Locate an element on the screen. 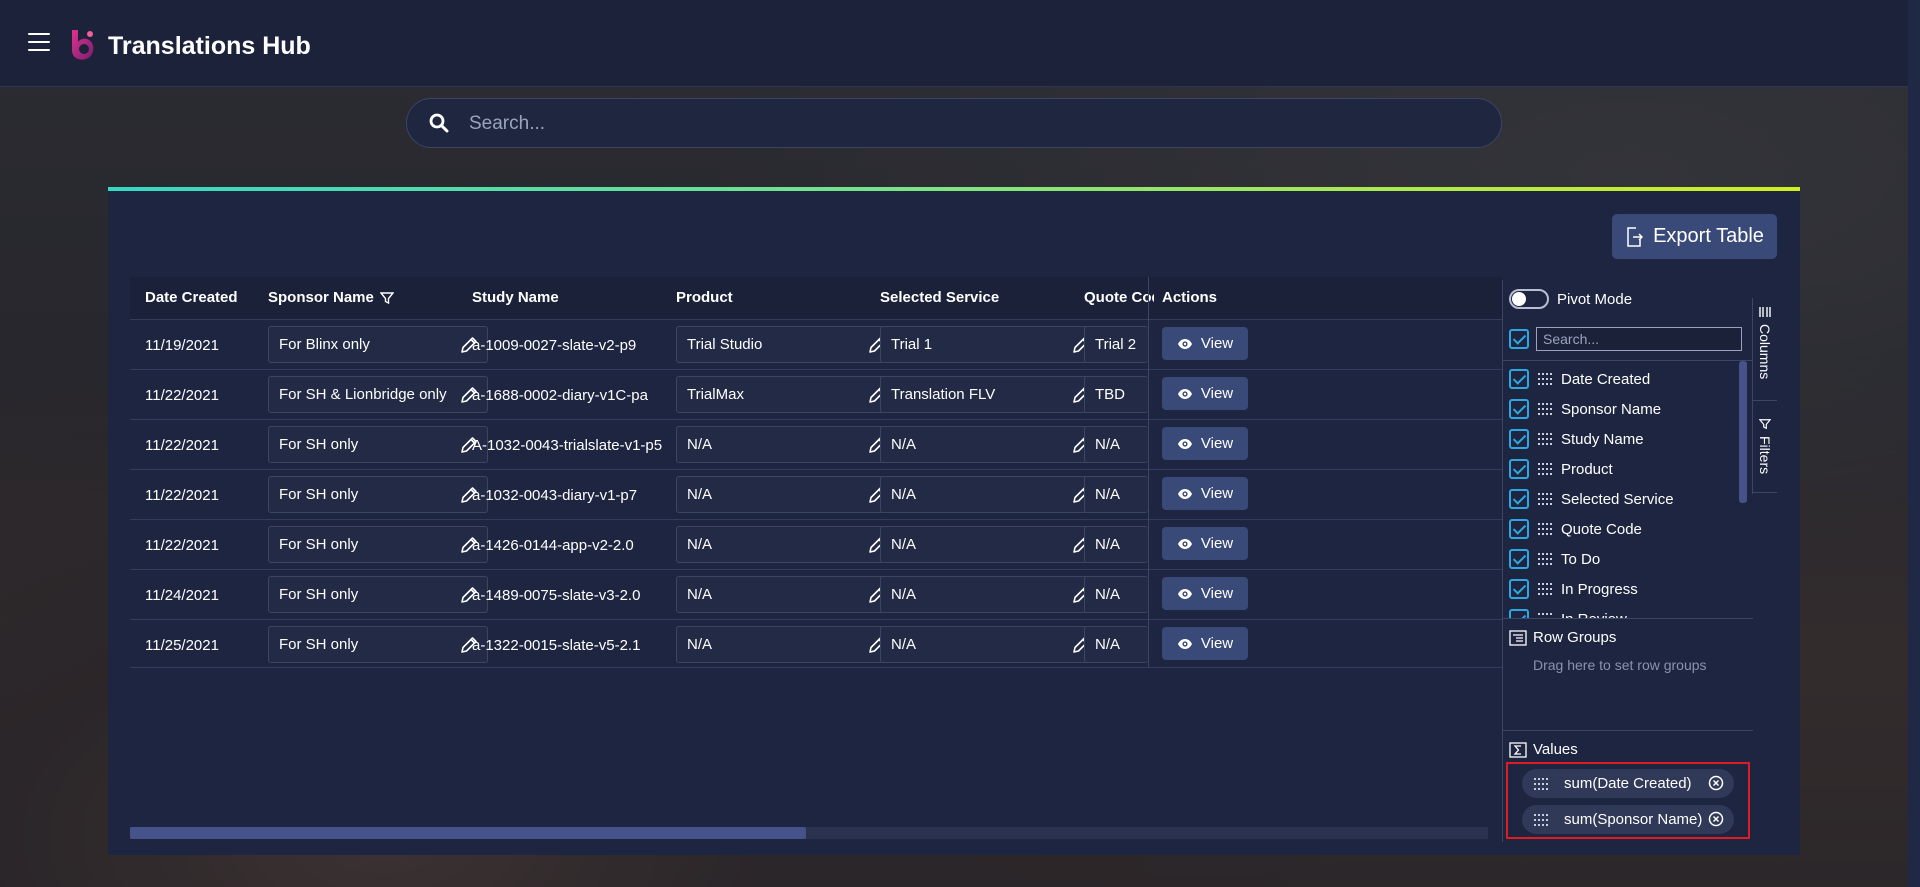 Image resolution: width=1920 pixels, height=887 pixels. column-list-item: In Progress is located at coordinates (1573, 589).